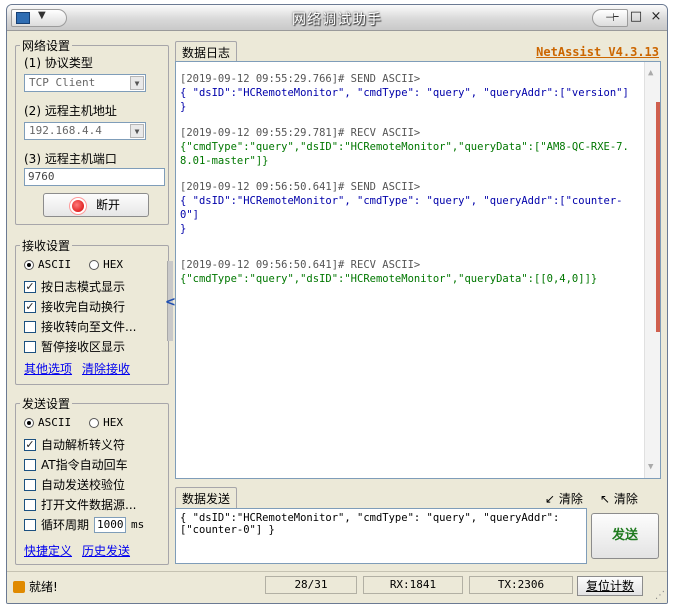  I want to click on receive-encoding-row: ASCII HEX, so click(73, 264).